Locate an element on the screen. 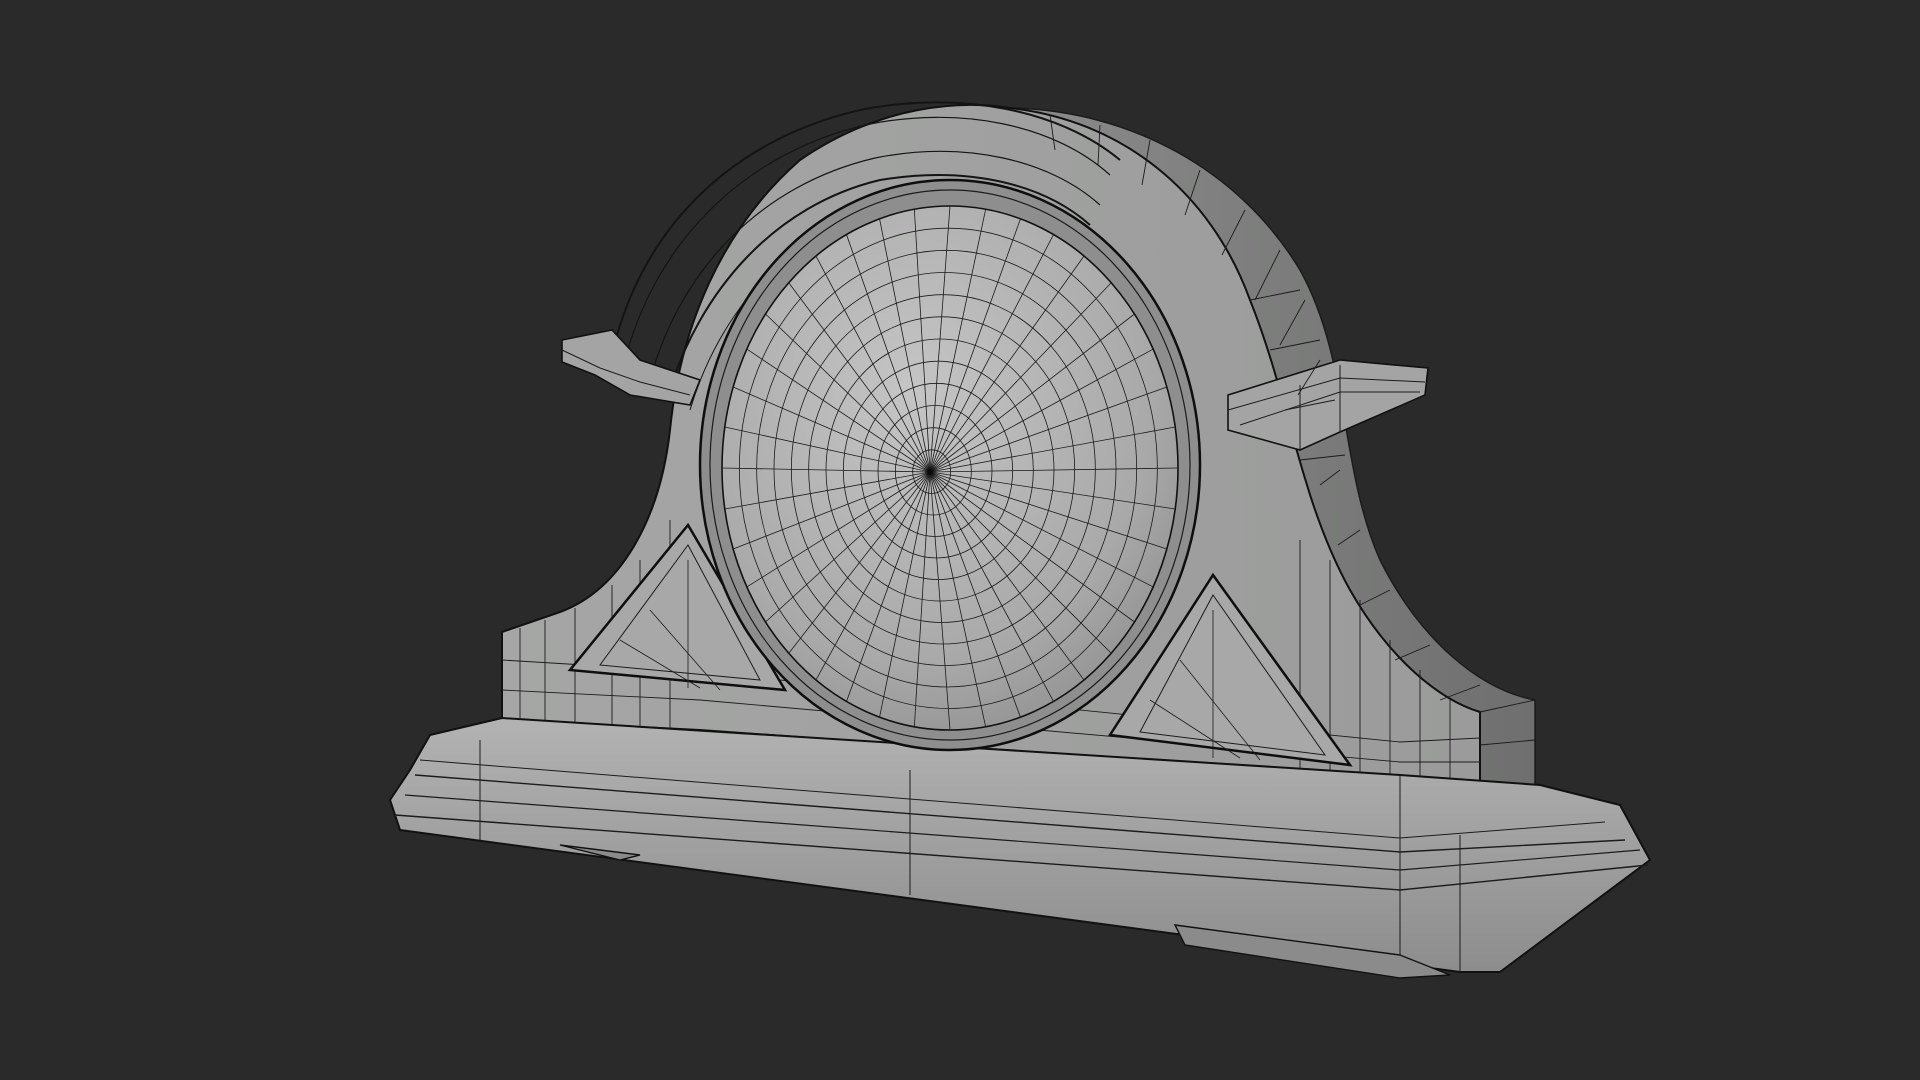  face-center-pole is located at coordinates (930, 472).